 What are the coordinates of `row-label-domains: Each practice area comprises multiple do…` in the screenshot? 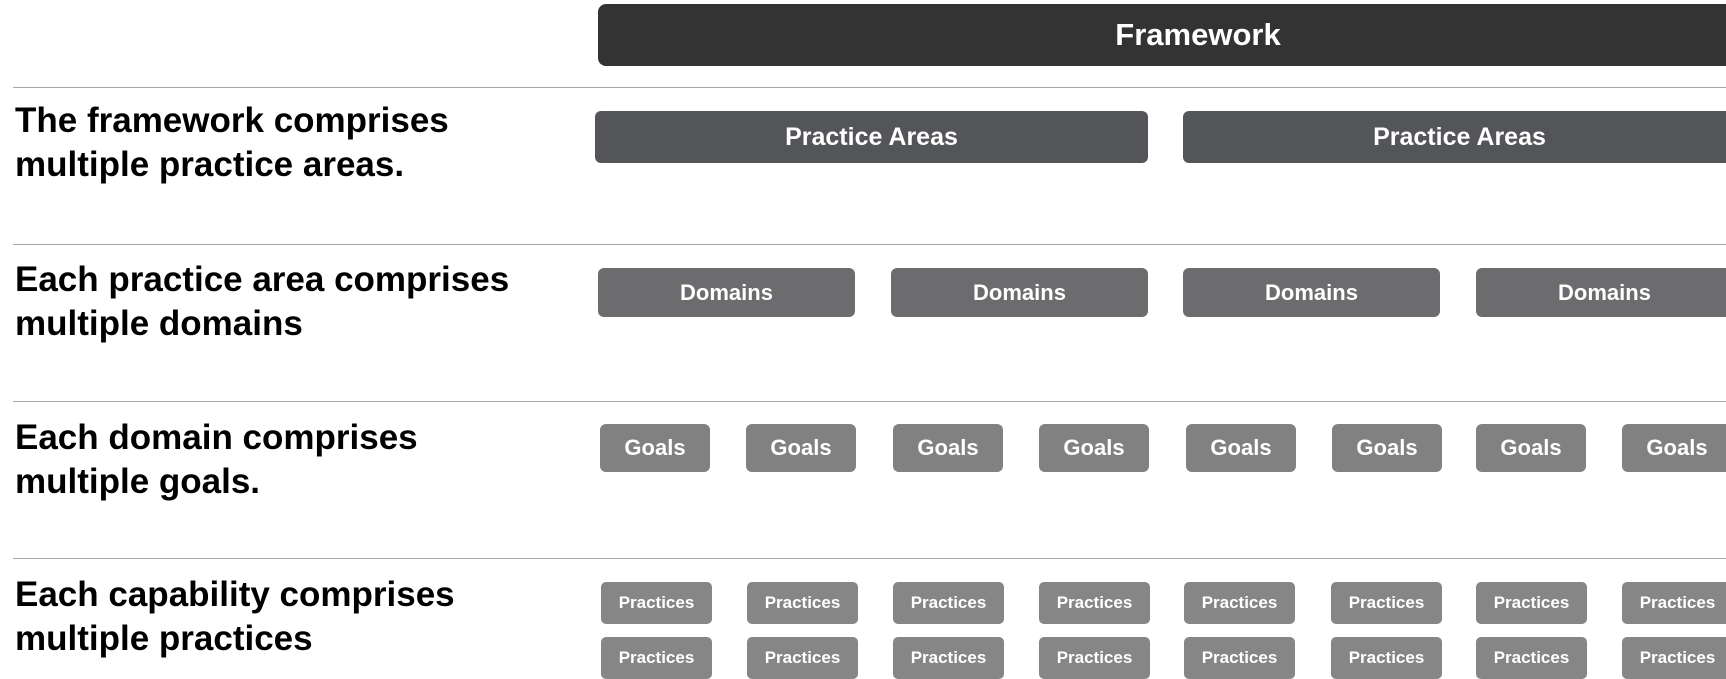 It's located at (262, 301).